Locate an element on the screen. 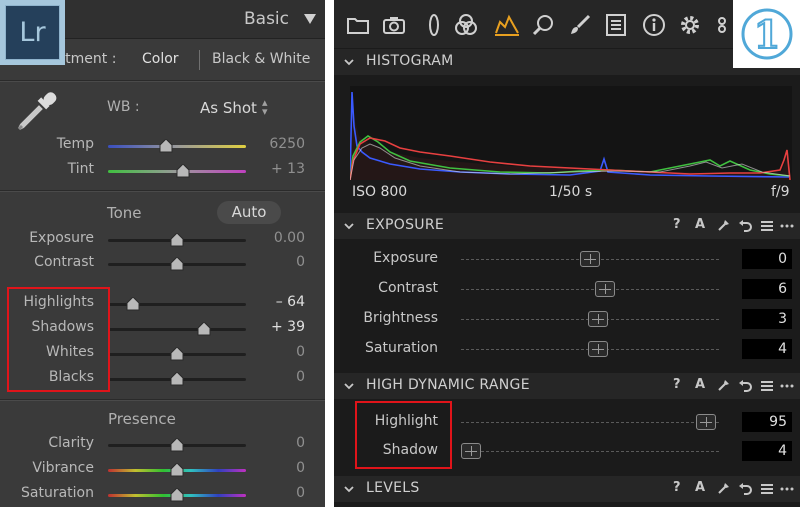 This screenshot has width=800, height=507. brightness-slider-thumb is located at coordinates (598, 319).